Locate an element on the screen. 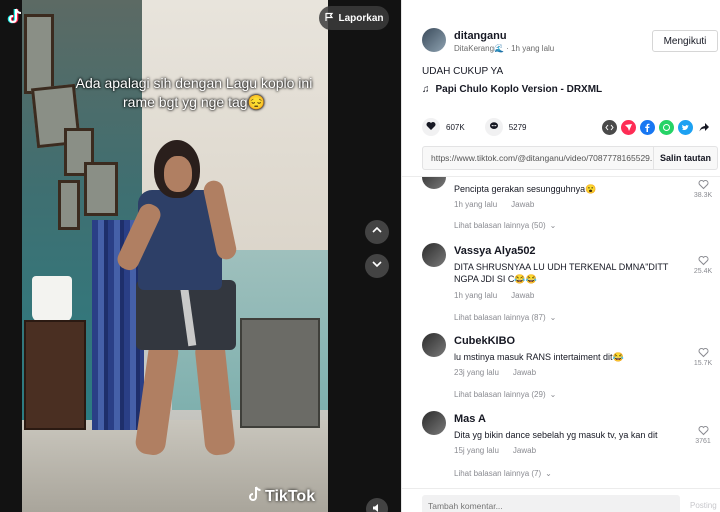  share-arrow-icon is located at coordinates (704, 127).